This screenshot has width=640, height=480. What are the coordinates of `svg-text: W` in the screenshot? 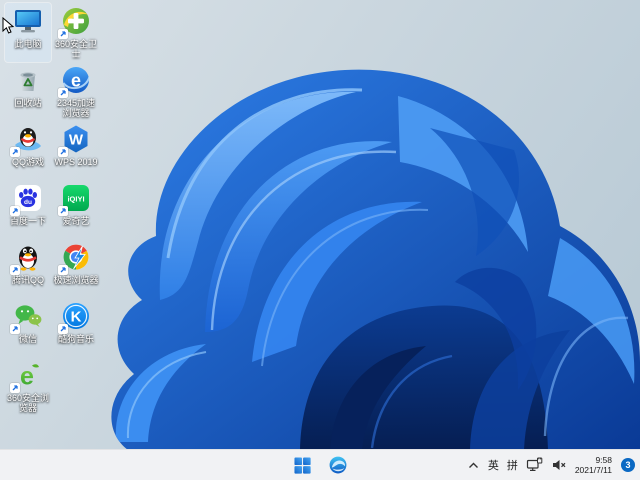 It's located at (76, 140).